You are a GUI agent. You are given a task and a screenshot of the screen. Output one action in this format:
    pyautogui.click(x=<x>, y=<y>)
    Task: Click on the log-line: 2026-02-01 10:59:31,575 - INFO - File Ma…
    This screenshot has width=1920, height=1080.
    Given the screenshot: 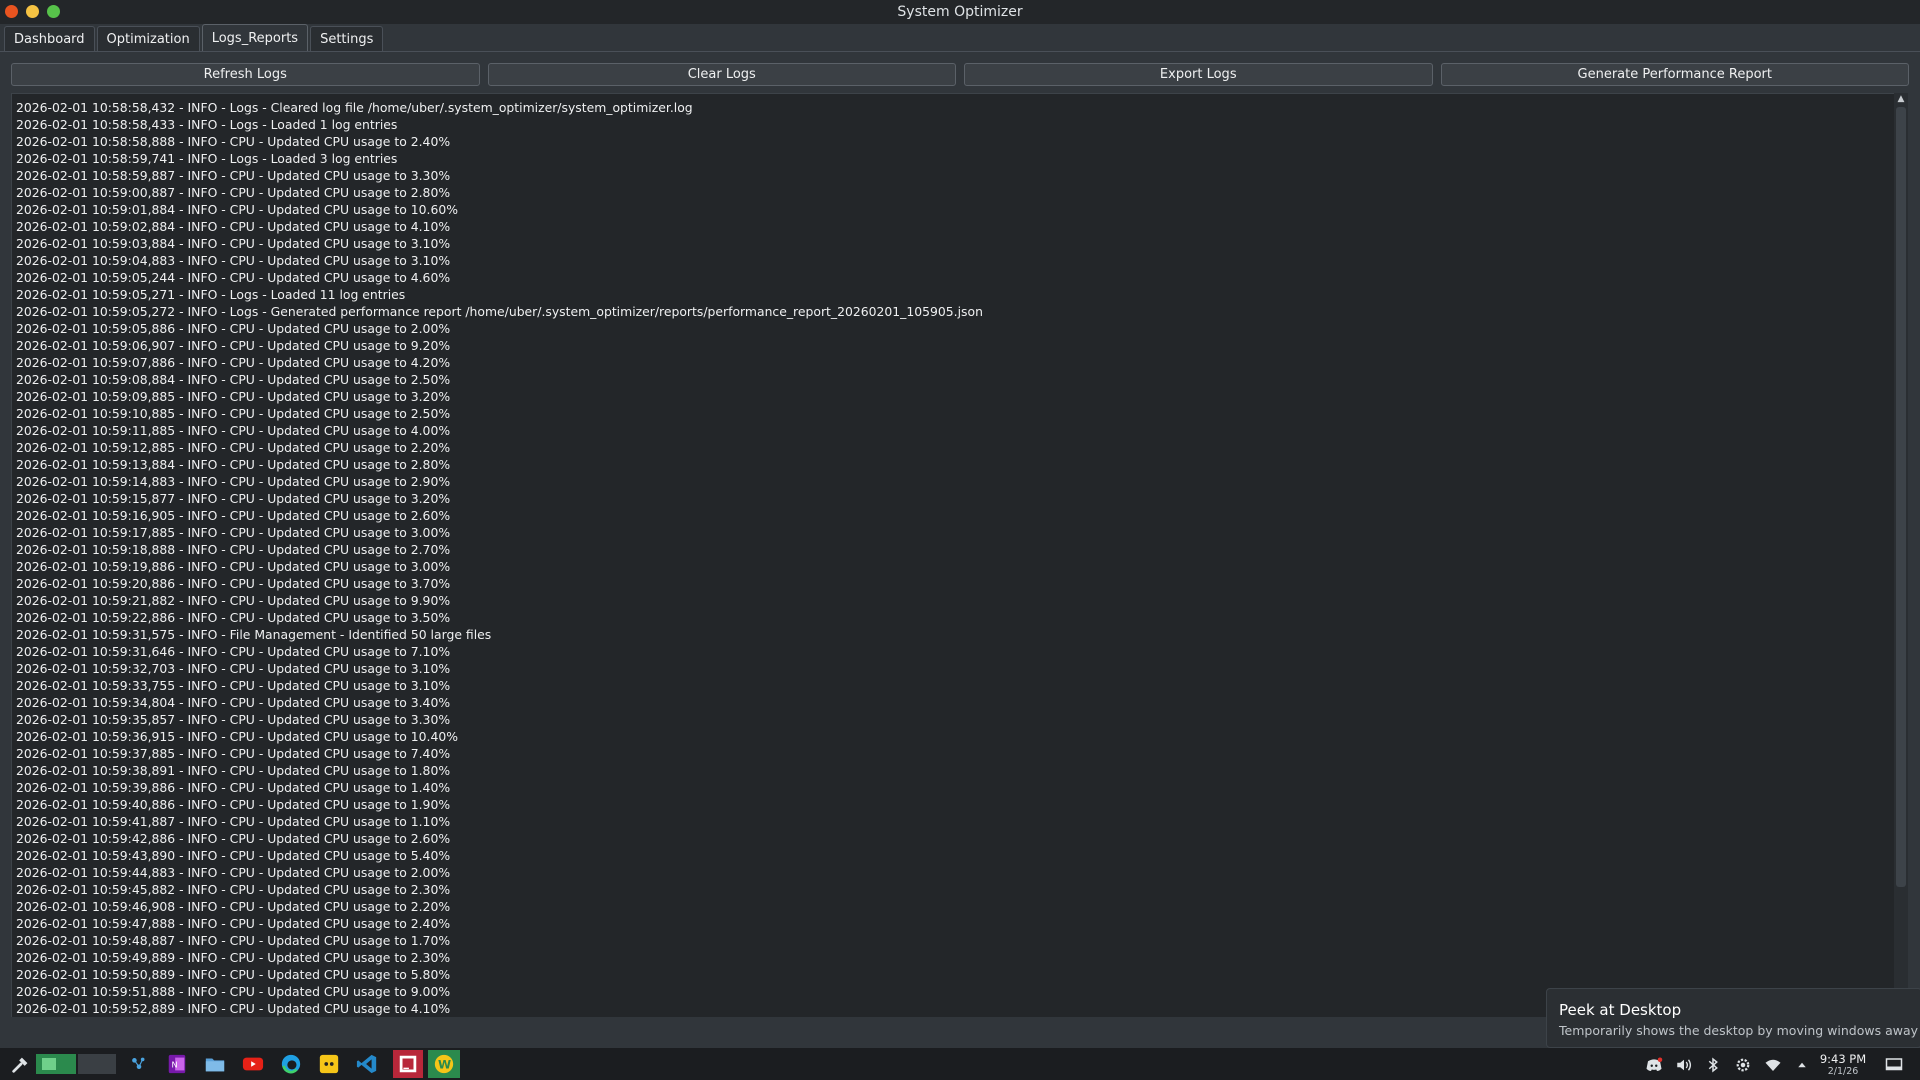 What is the action you would take?
    pyautogui.click(x=254, y=634)
    